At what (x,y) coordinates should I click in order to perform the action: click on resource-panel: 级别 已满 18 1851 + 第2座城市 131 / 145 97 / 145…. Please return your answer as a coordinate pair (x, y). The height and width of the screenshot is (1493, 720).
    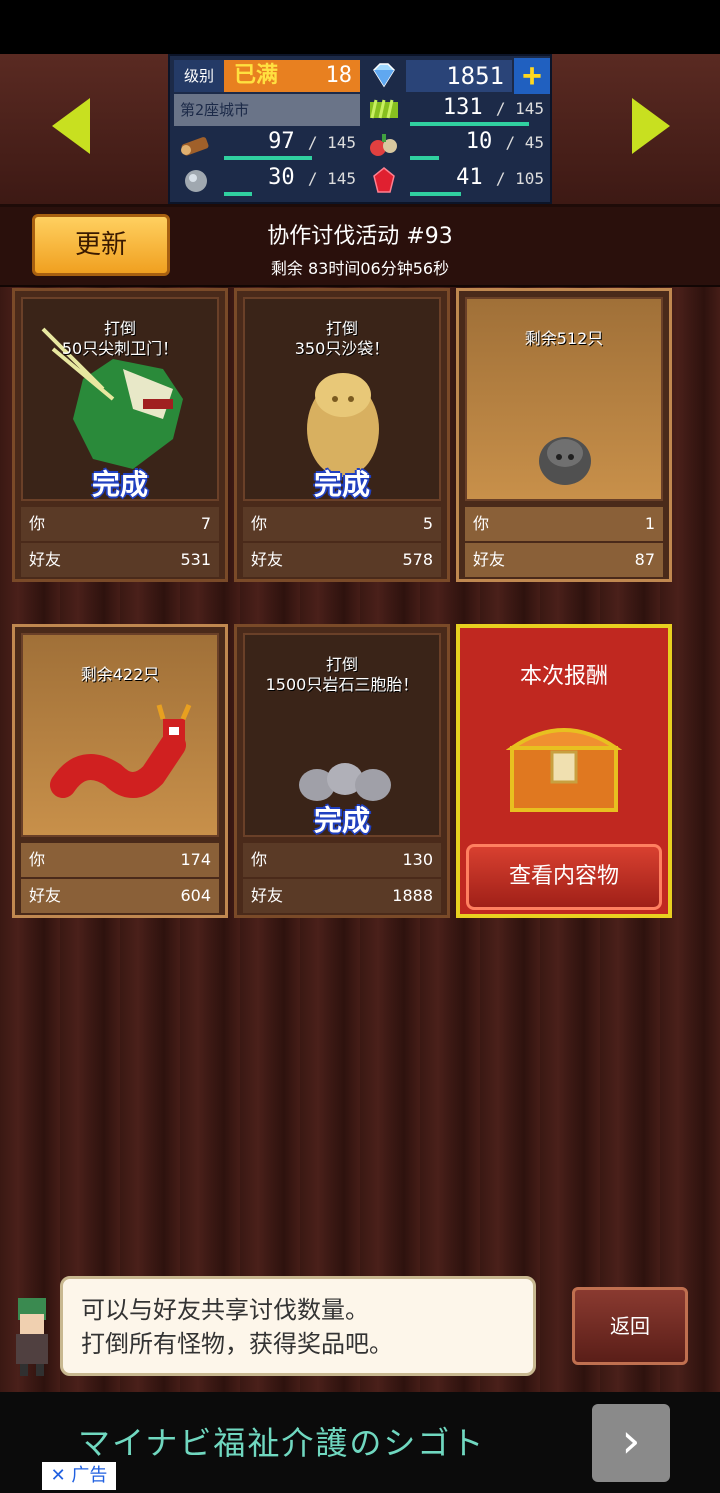
    Looking at the image, I should click on (360, 129).